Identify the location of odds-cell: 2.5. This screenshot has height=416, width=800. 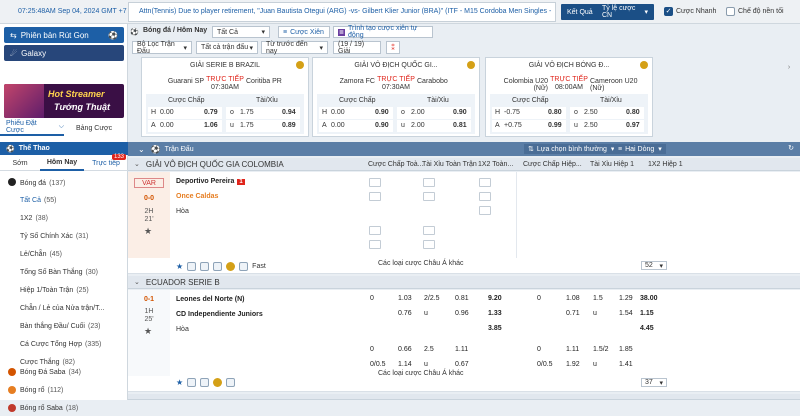
(429, 349).